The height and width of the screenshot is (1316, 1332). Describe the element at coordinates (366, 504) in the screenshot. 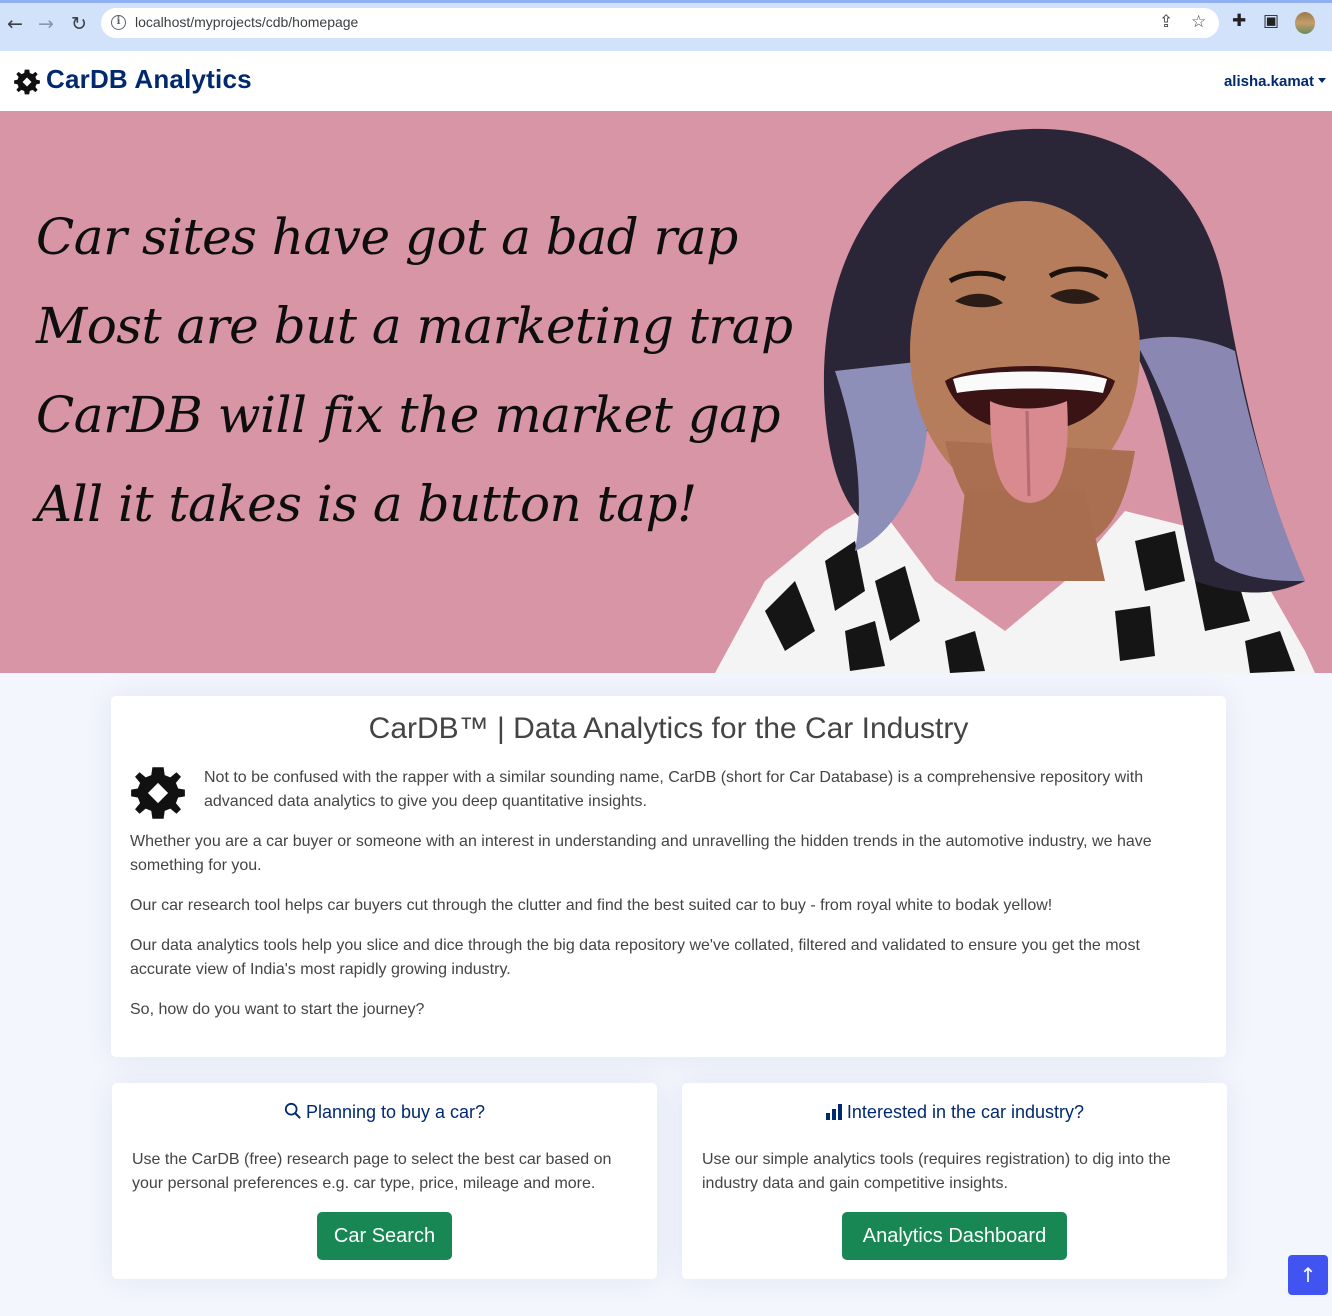

I see `hero-line: All it takes is a button tap!` at that location.